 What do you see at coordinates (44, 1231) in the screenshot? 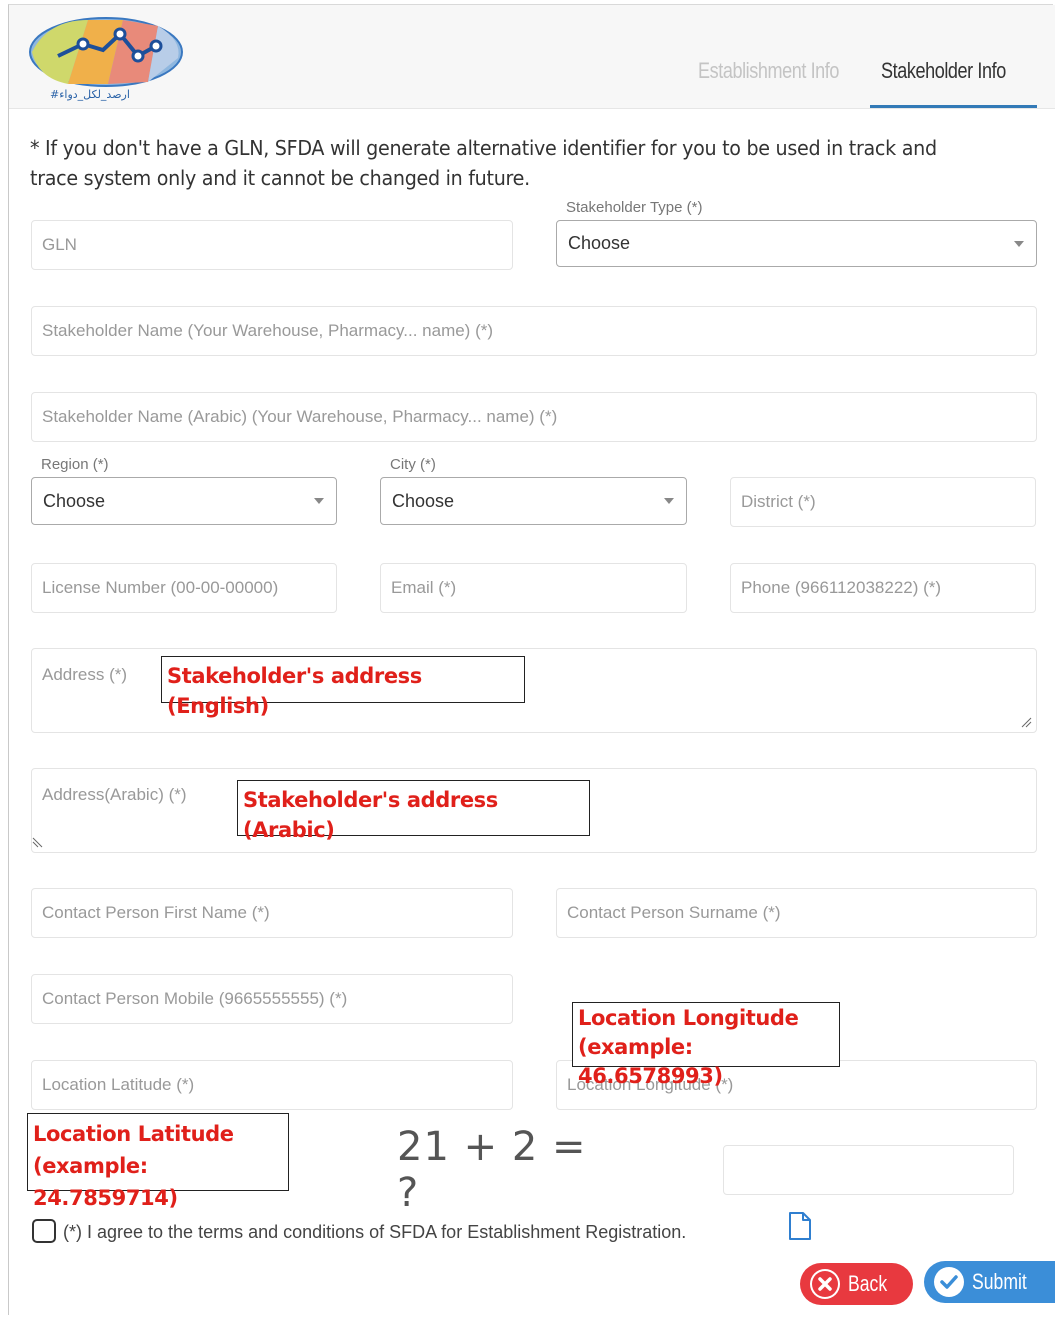
I see `terms-checkbox` at bounding box center [44, 1231].